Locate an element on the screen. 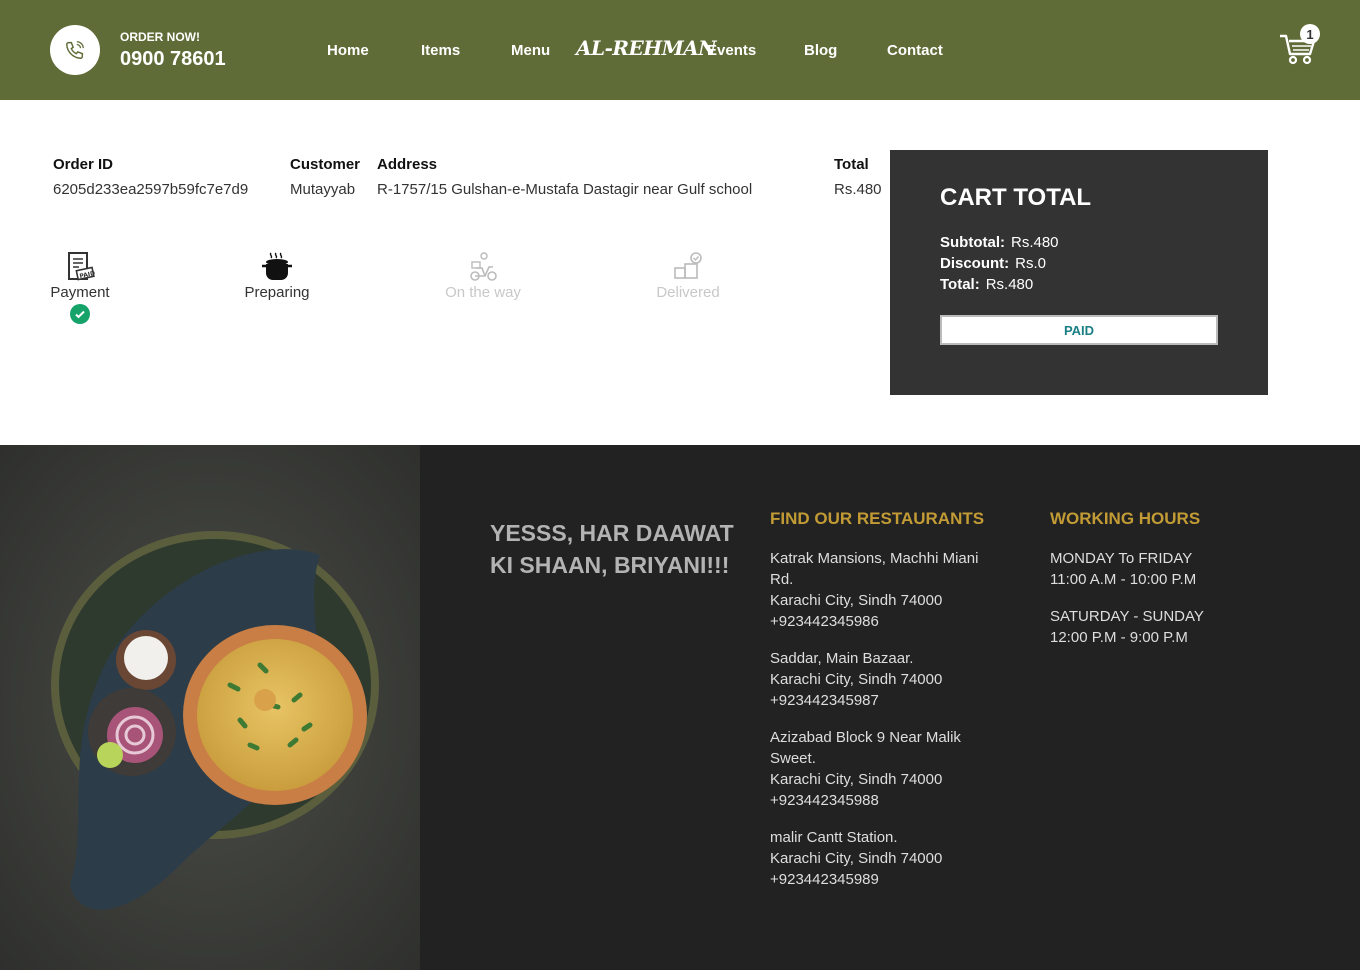 Image resolution: width=1360 pixels, height=970 pixels. subtotal-value: Rs.480 is located at coordinates (1035, 242).